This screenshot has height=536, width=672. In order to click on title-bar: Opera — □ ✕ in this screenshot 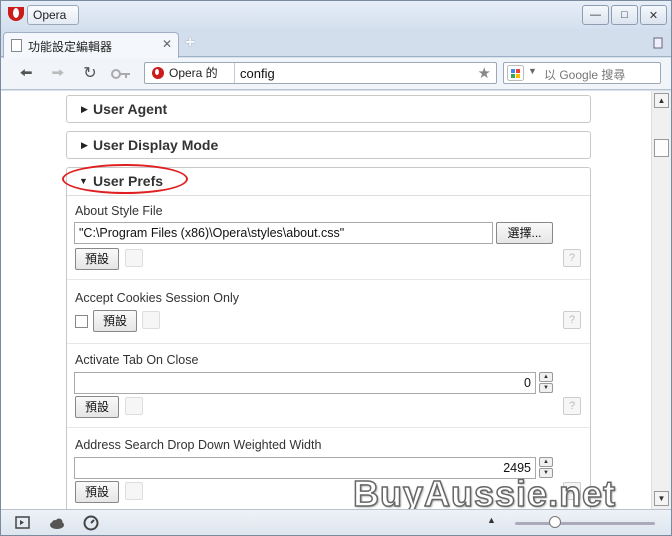, I will do `click(336, 15)`.